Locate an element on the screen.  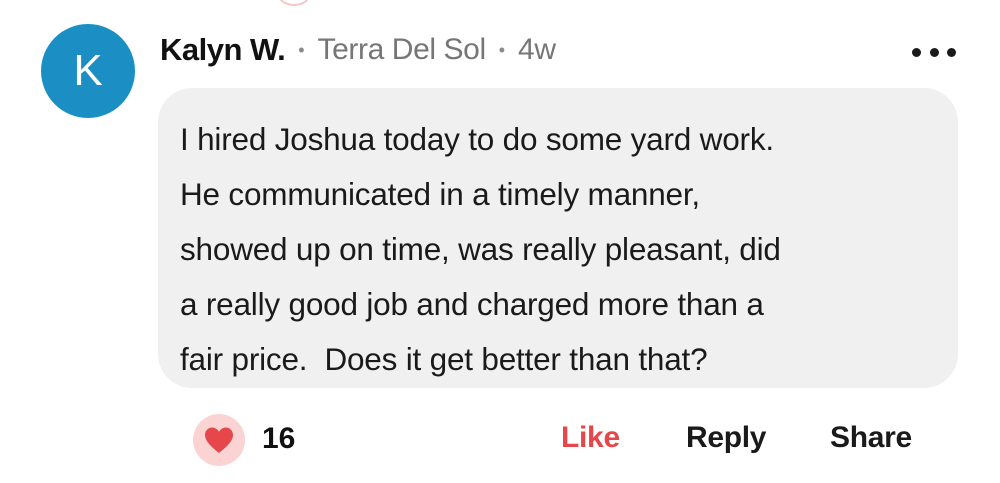
heart-reaction-button is located at coordinates (219, 440).